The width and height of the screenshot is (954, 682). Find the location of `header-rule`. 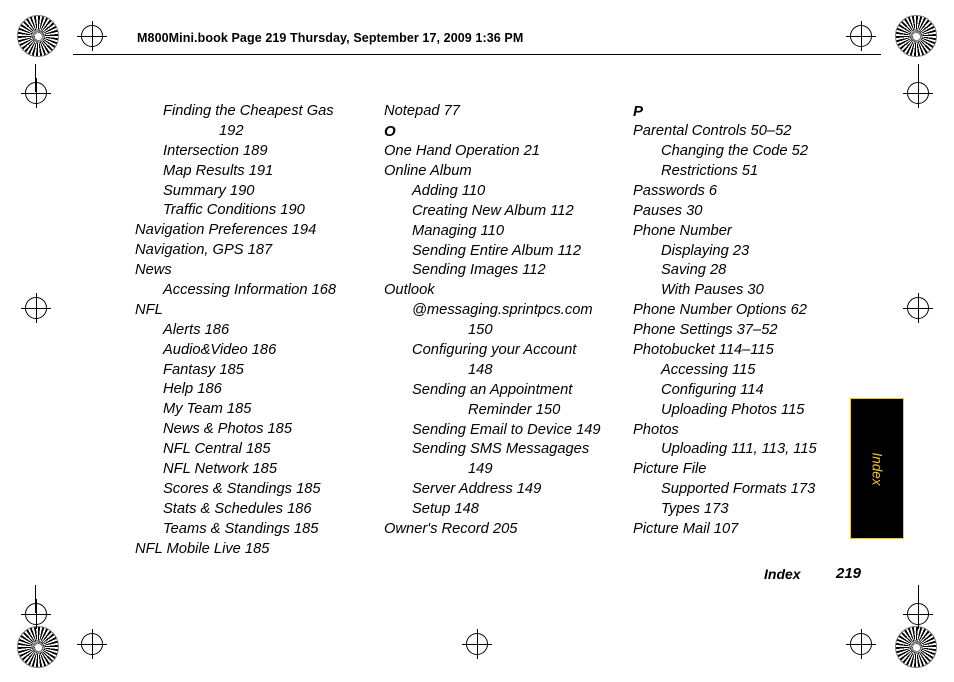

header-rule is located at coordinates (477, 54).